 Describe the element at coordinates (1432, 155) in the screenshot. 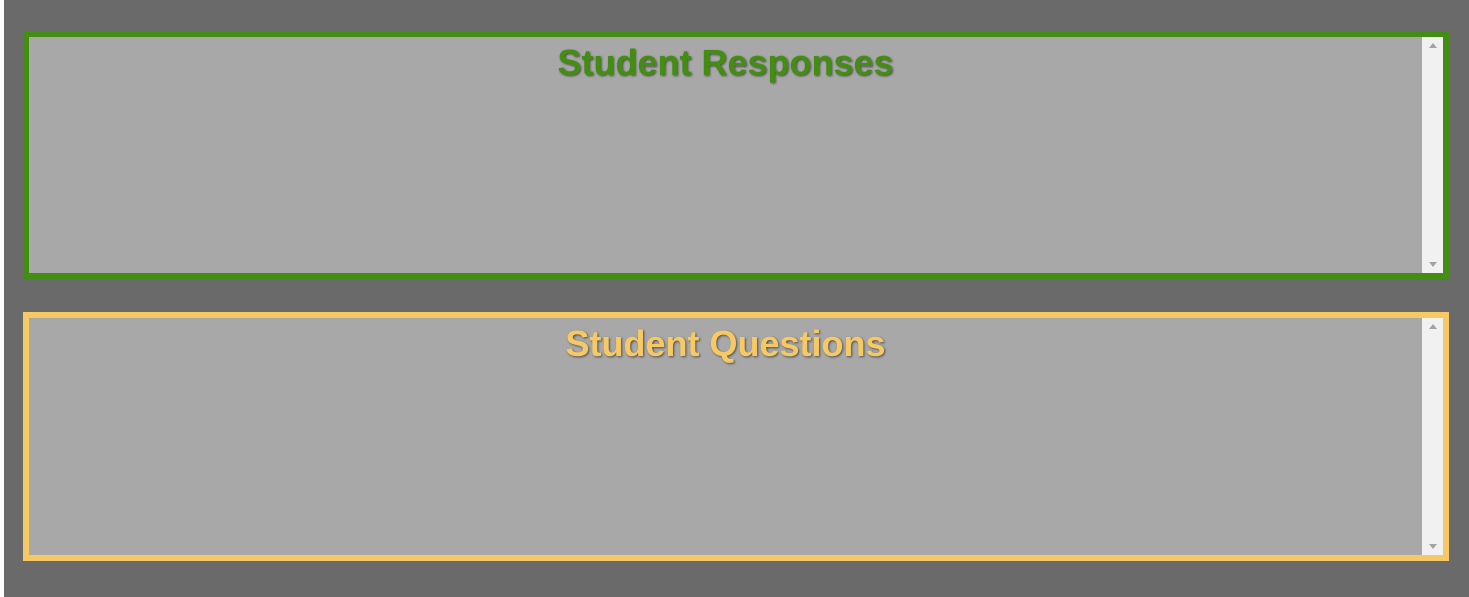

I see `student-responses-scrollbar` at that location.